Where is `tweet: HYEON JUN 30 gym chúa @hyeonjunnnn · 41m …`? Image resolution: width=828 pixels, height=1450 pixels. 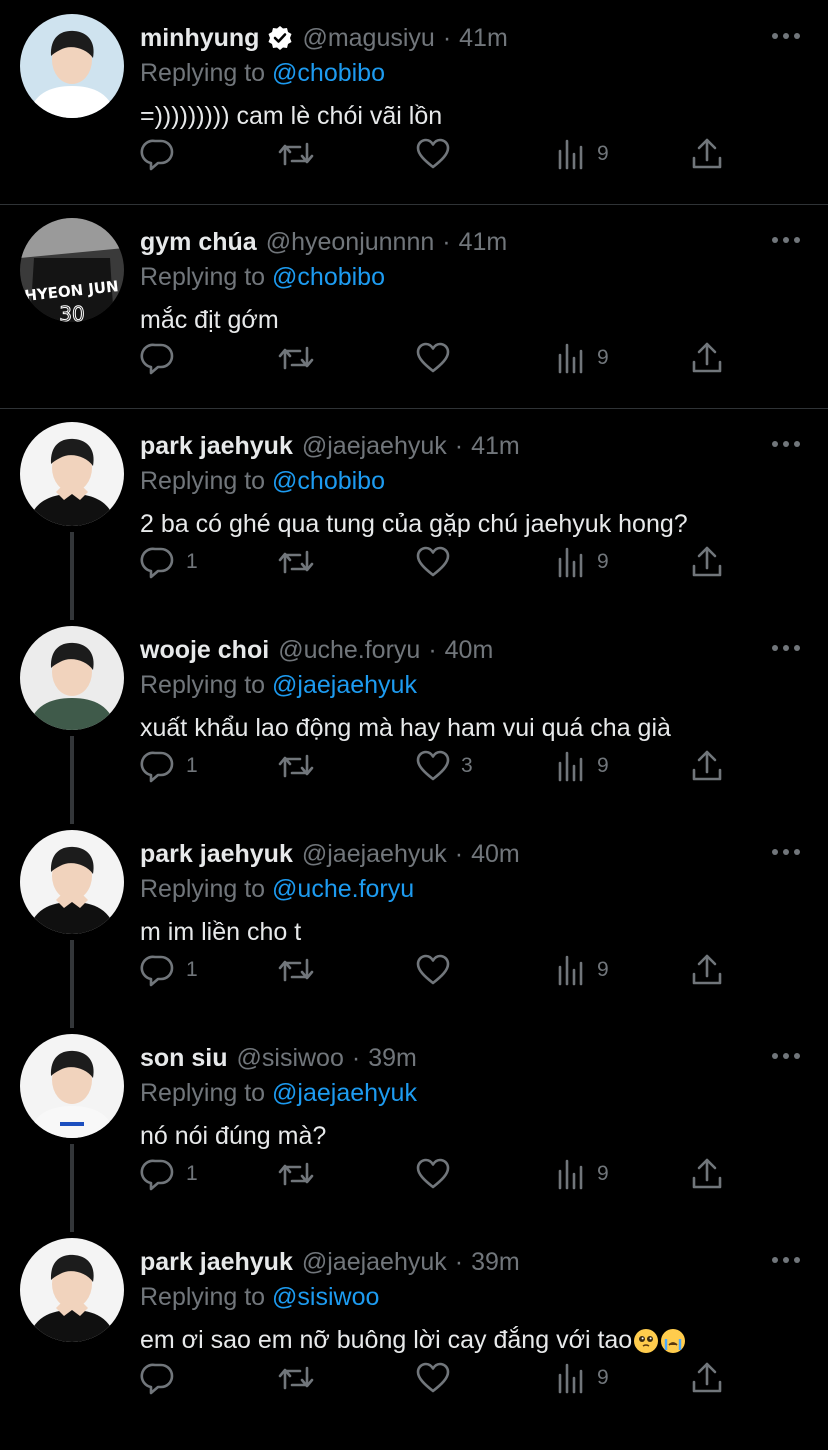 tweet: HYEON JUN 30 gym chúa @hyeonjunnnn · 41m … is located at coordinates (414, 306).